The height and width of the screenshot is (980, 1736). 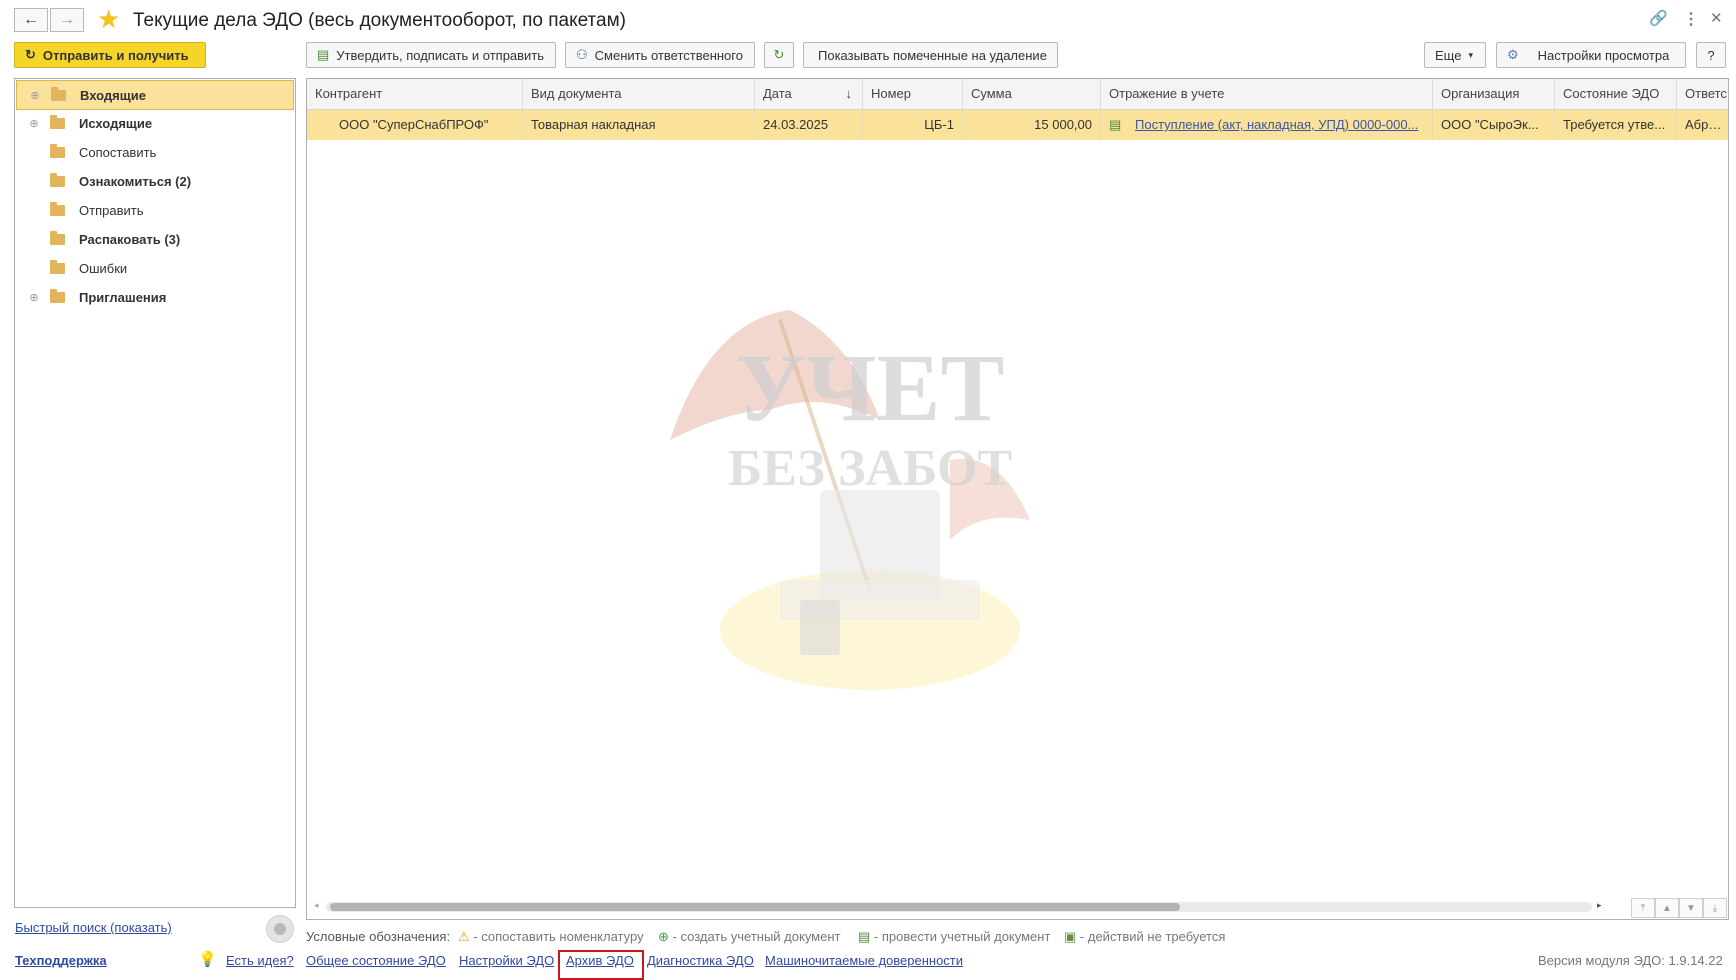 What do you see at coordinates (1032, 94) in the screenshot?
I see `column-header: Сумма` at bounding box center [1032, 94].